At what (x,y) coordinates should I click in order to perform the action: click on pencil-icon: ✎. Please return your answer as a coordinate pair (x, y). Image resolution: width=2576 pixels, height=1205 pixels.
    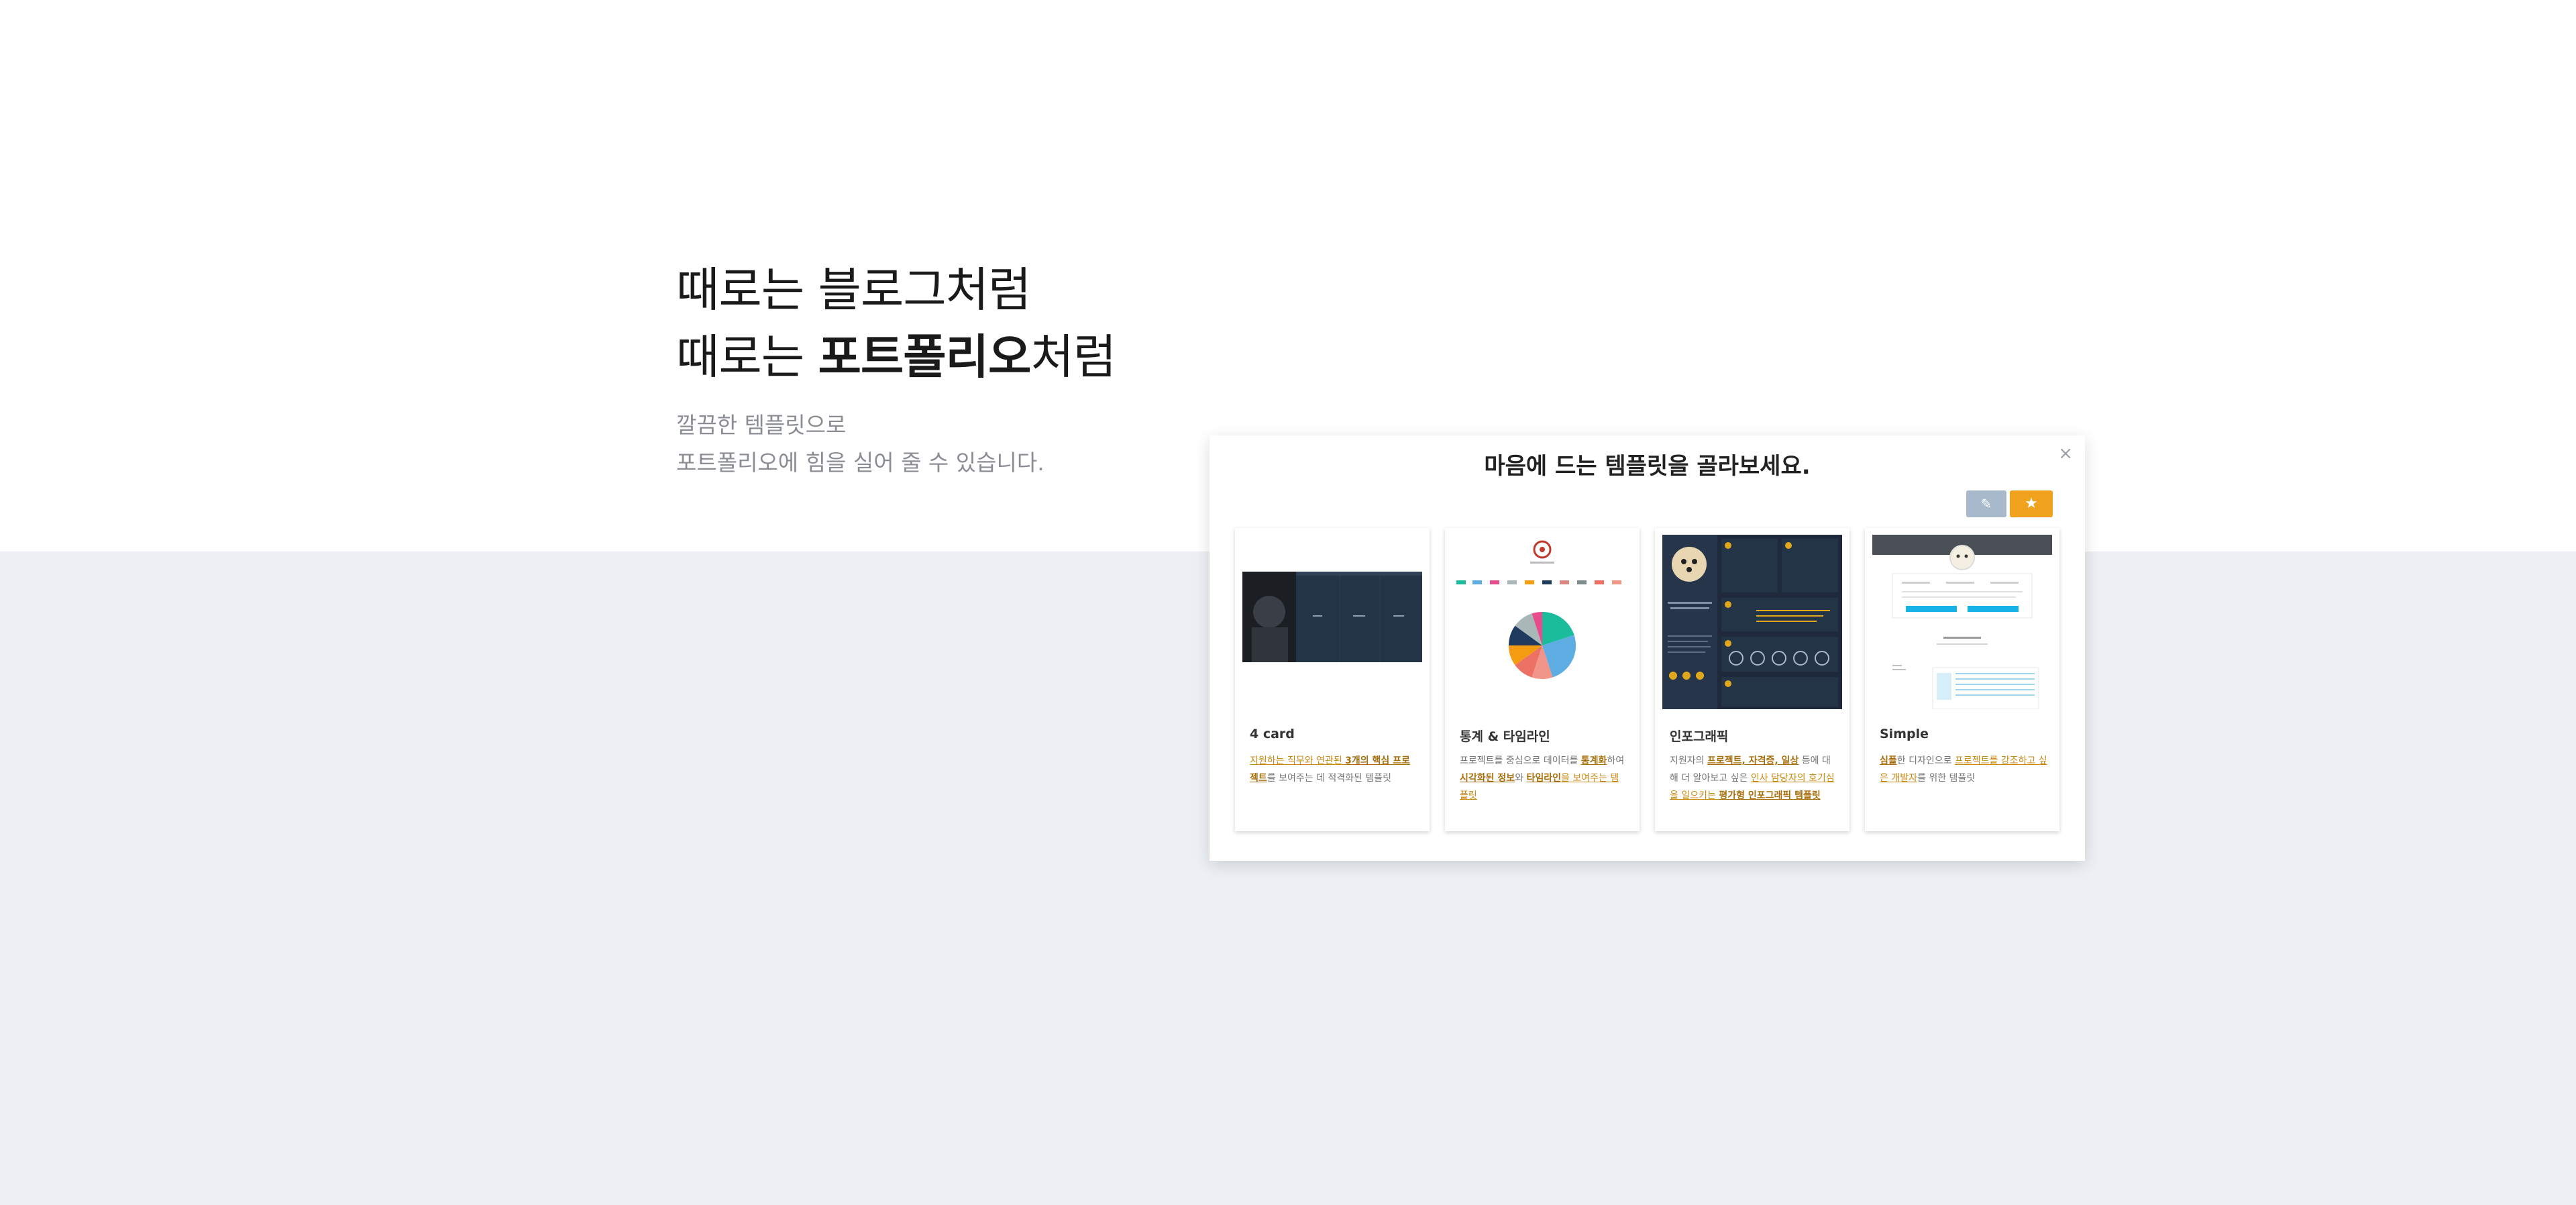
    Looking at the image, I should click on (1986, 504).